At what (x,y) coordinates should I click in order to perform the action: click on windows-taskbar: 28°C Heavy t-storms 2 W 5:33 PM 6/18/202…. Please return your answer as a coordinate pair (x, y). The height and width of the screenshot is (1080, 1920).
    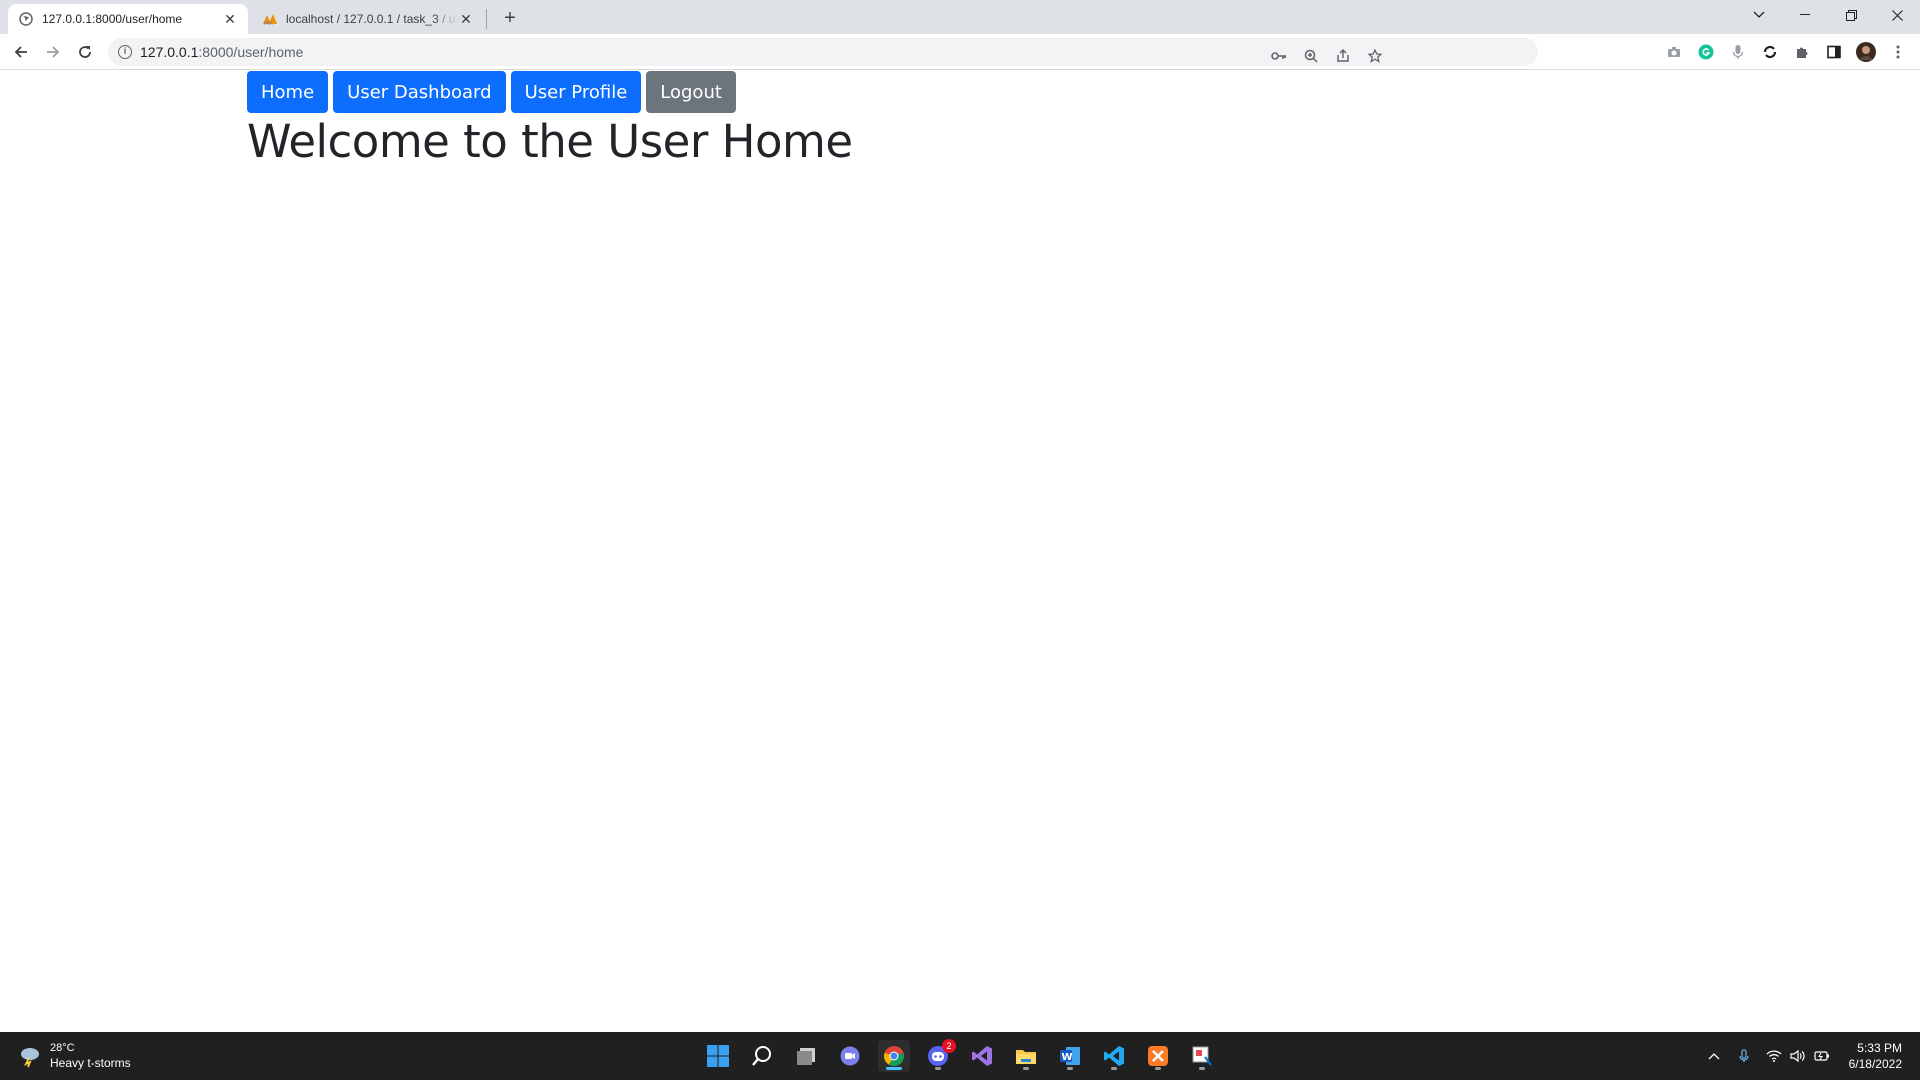
    Looking at the image, I should click on (960, 1056).